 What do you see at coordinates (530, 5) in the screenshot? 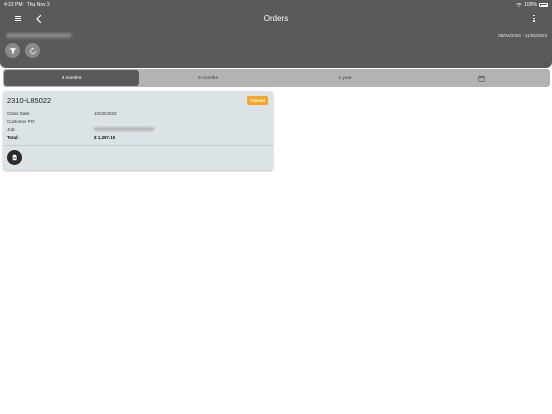
I see `battery-percent: 100%` at bounding box center [530, 5].